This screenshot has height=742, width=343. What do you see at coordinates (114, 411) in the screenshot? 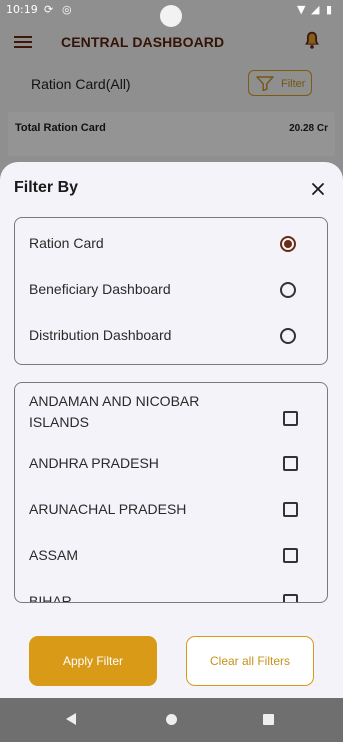
I see `state-label: ANDAMAN AND NICOBAR ISLANDS` at bounding box center [114, 411].